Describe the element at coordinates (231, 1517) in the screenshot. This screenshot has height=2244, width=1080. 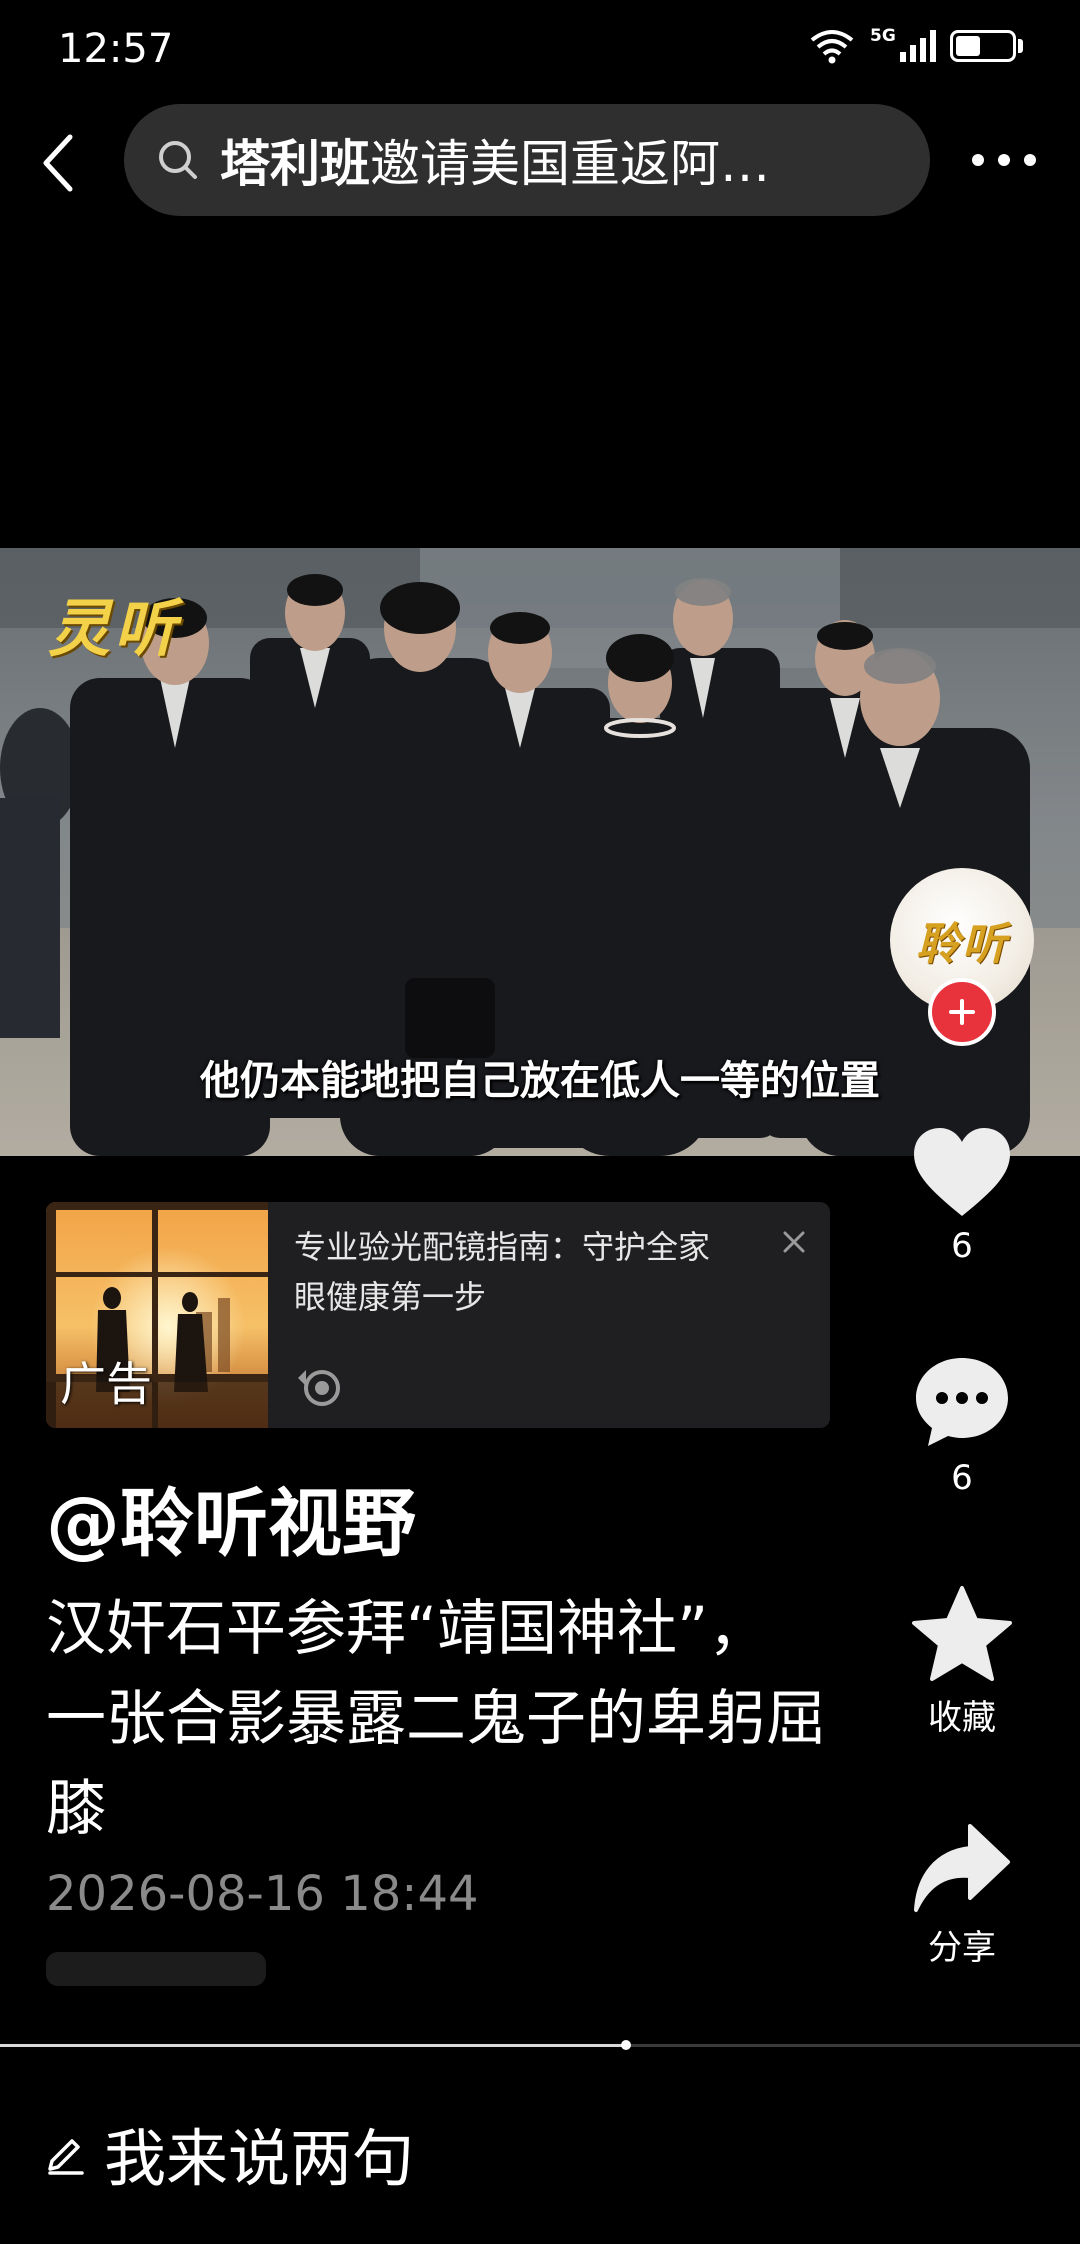
I see `author-name: @聆听视野` at that location.